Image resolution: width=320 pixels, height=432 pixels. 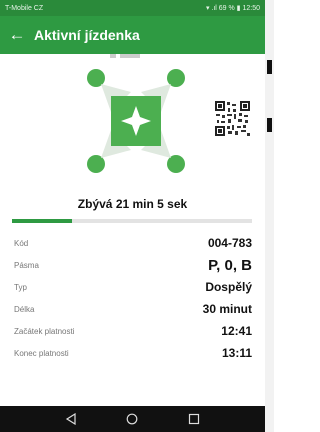 I want to click on validity-progress-bar, so click(x=132, y=221).